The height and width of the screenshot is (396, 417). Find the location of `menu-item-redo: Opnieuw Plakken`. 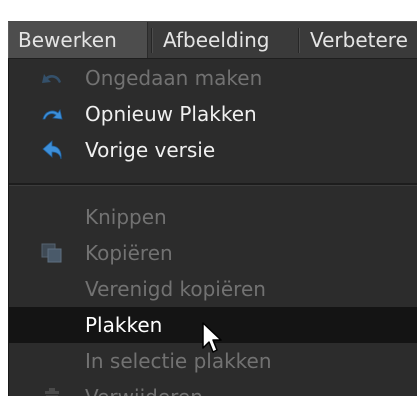

menu-item-redo: Opnieuw Plakken is located at coordinates (213, 114).